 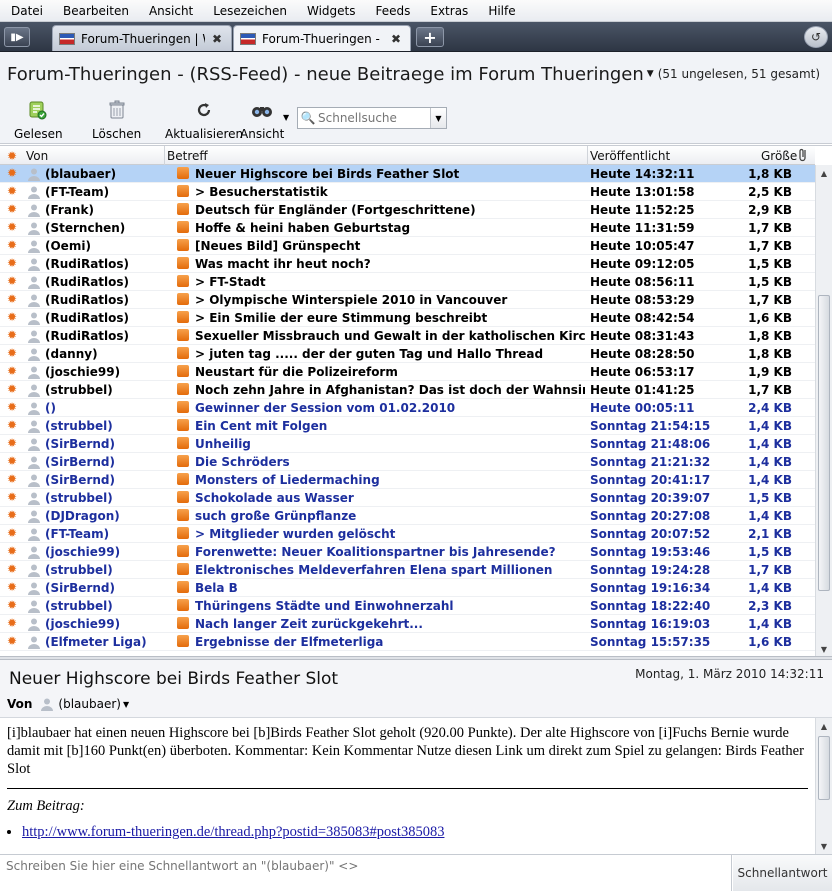 I want to click on column-from: Von, so click(x=37, y=156).